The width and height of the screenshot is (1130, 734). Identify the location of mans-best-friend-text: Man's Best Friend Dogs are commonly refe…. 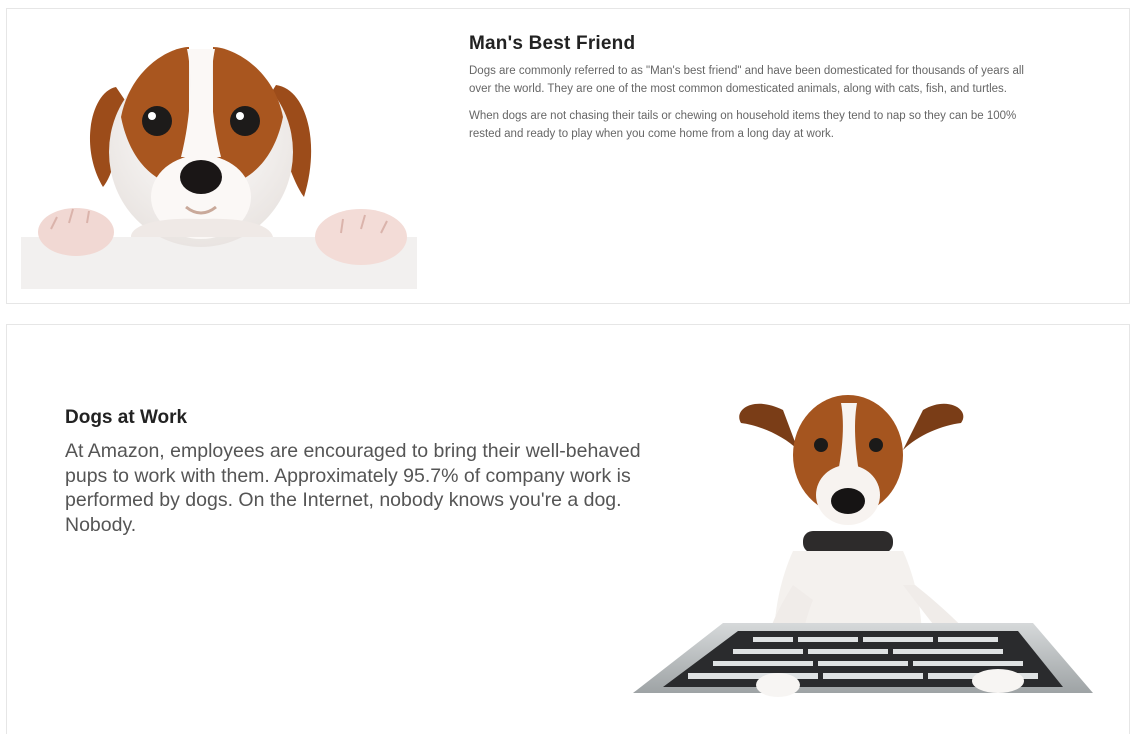
(749, 93).